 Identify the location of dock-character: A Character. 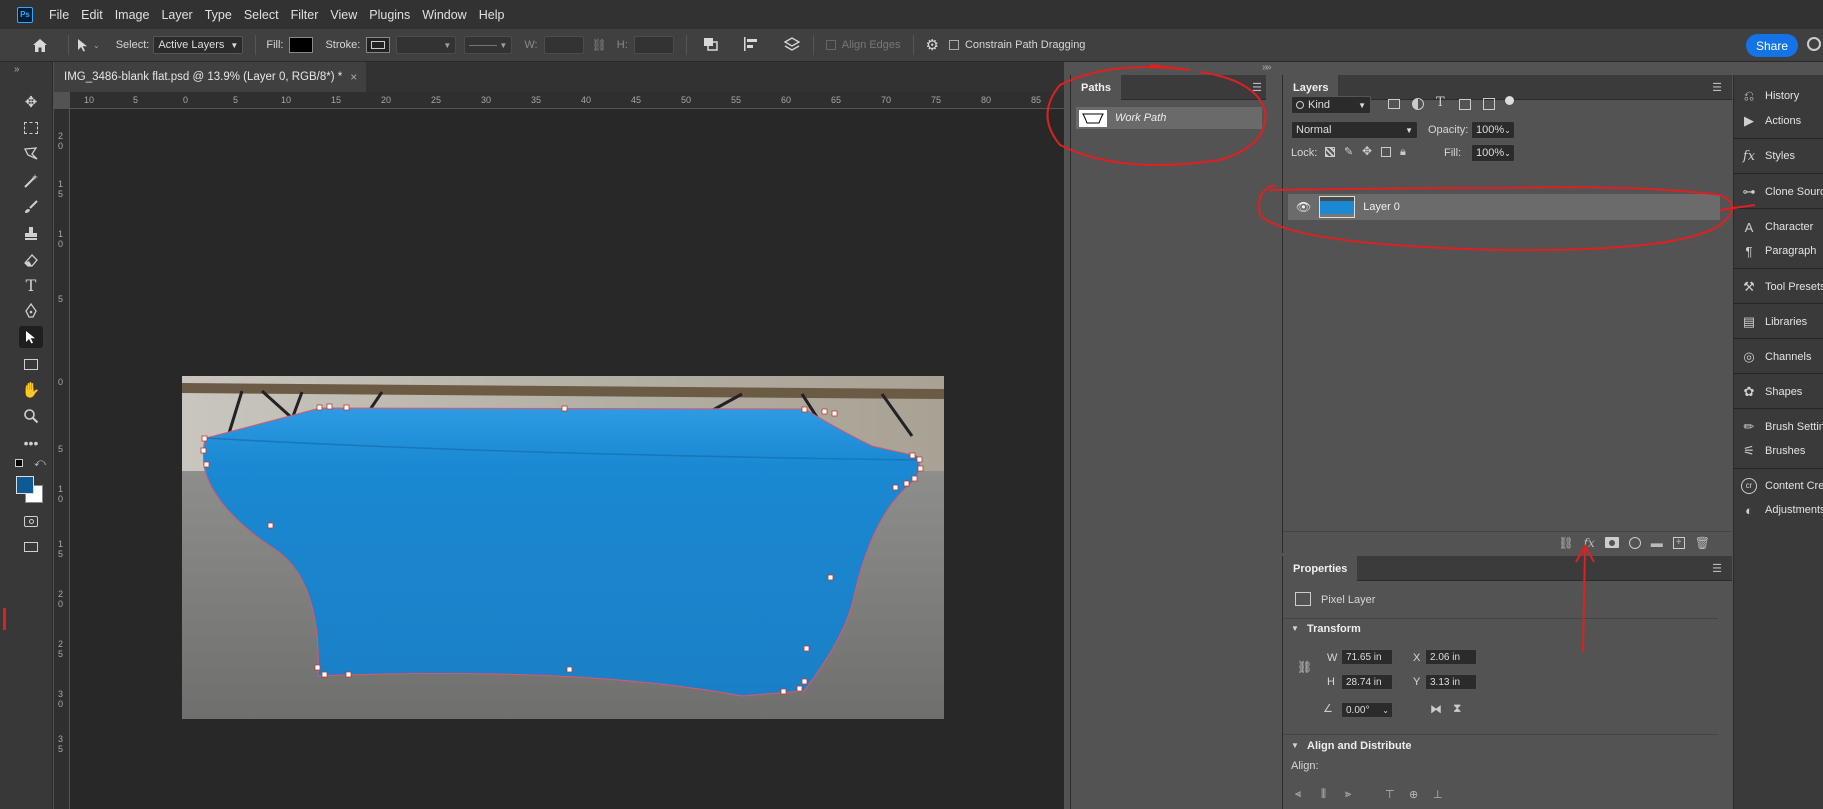
(1777, 227).